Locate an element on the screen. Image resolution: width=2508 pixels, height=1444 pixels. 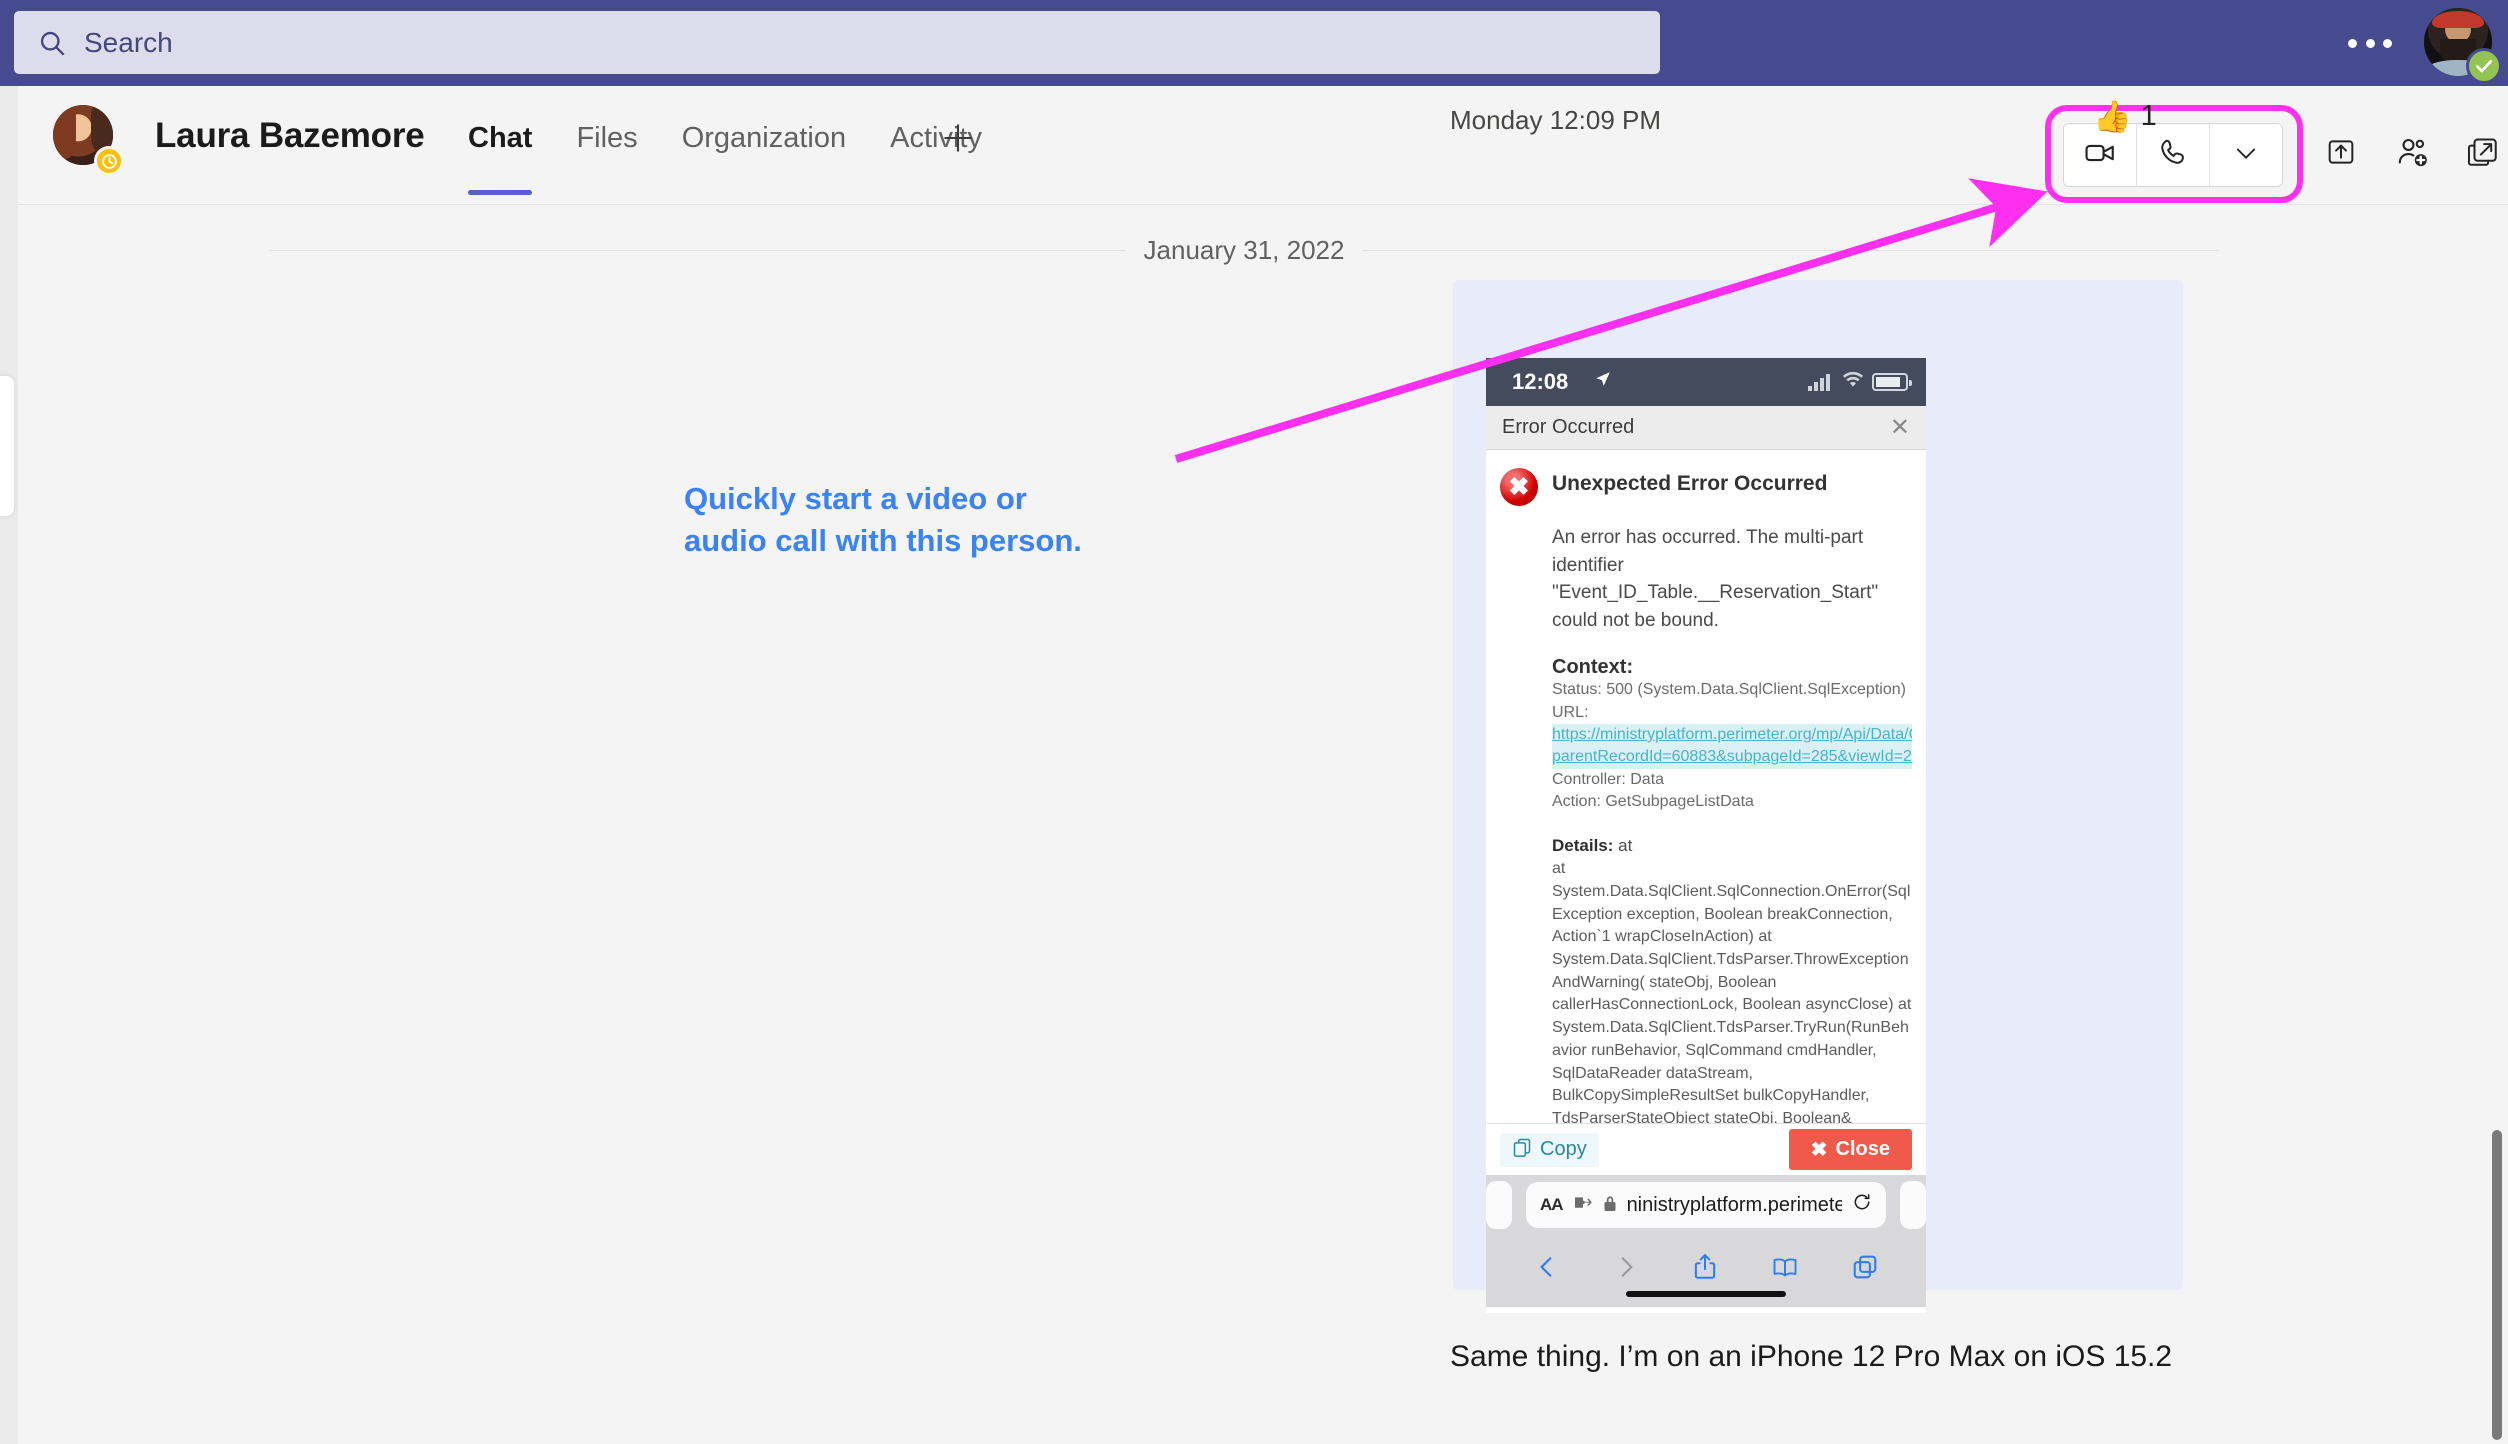
book-icon is located at coordinates (1785, 1271).